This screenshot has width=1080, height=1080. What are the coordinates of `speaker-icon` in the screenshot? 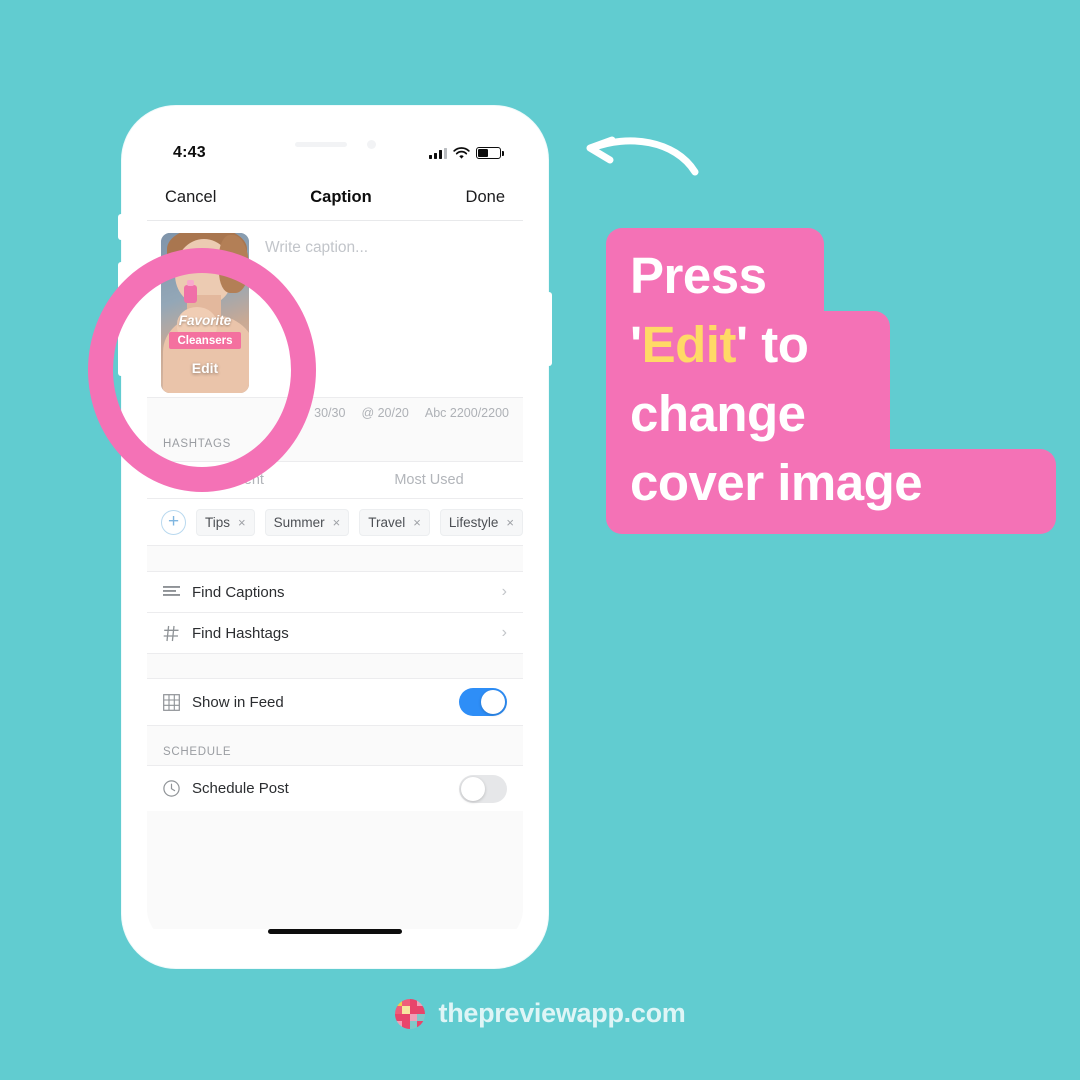 It's located at (320, 144).